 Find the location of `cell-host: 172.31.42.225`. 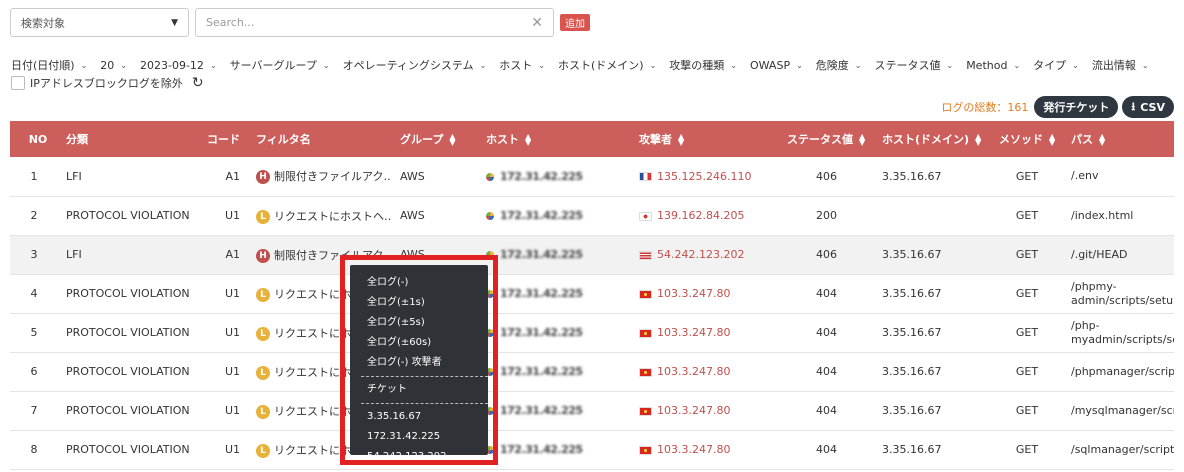

cell-host: 172.31.42.225 is located at coordinates (554, 450).